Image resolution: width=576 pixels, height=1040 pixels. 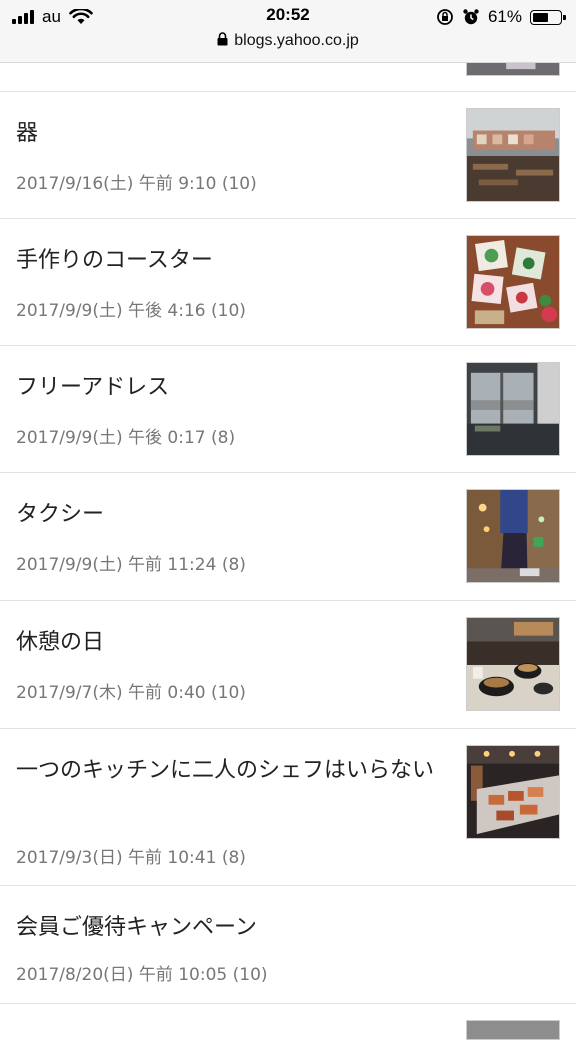 What do you see at coordinates (504, 16) in the screenshot?
I see `battery-percentage: 61%` at bounding box center [504, 16].